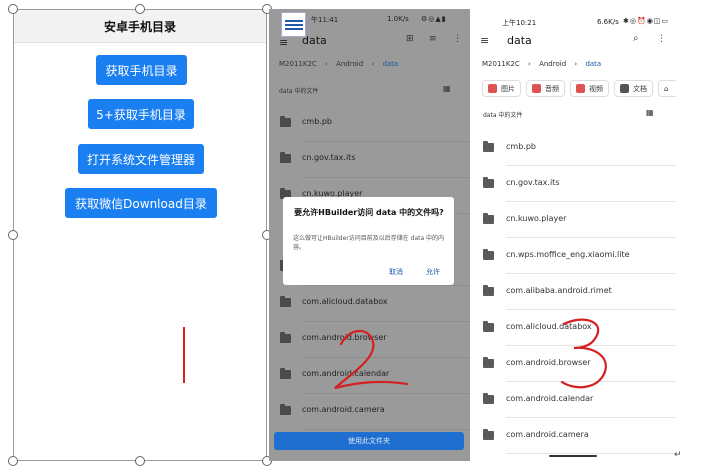 The image size is (705, 470). I want to click on resize-handle-tl, so click(13, 9).